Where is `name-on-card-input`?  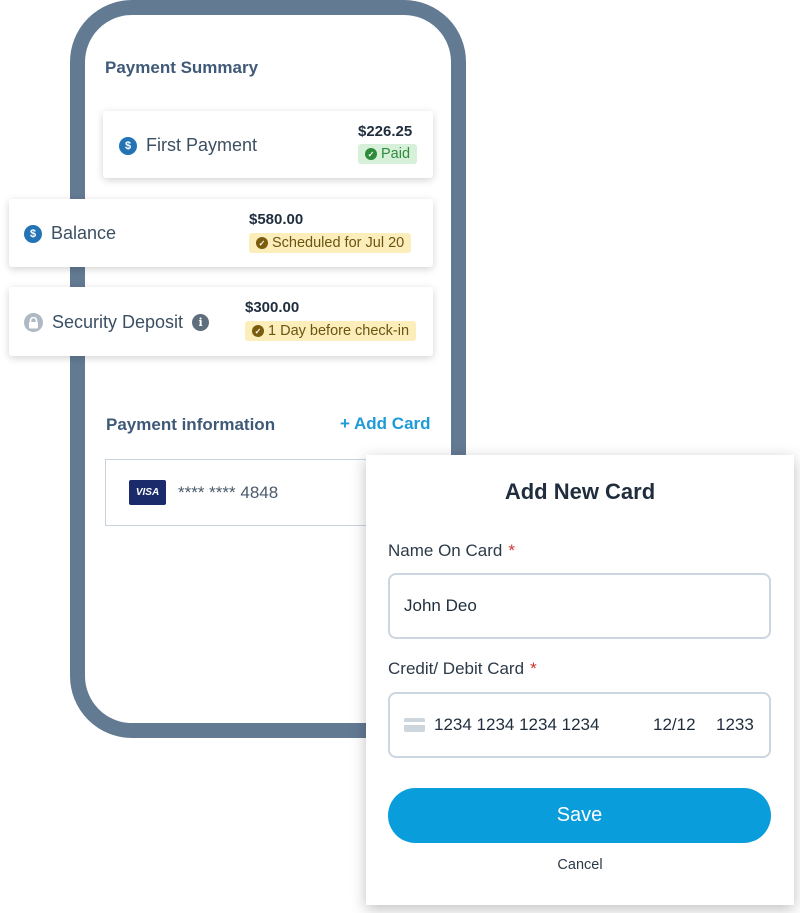 name-on-card-input is located at coordinates (574, 606).